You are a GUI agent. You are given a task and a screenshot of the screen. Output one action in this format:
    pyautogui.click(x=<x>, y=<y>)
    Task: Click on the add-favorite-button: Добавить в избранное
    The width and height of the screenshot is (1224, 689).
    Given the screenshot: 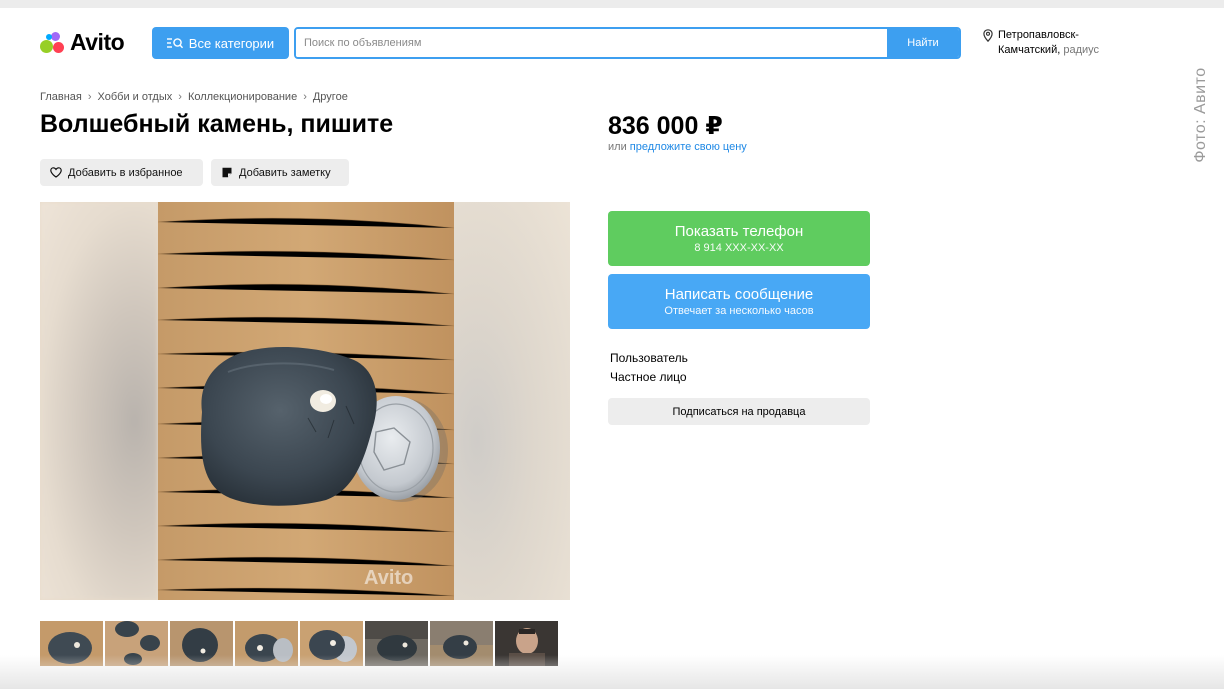 What is the action you would take?
    pyautogui.click(x=121, y=172)
    